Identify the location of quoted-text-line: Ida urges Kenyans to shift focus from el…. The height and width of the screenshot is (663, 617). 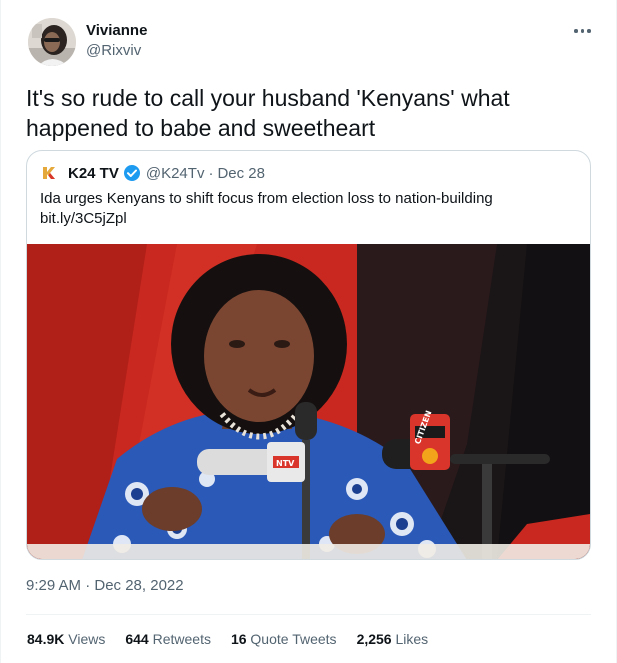
(266, 198).